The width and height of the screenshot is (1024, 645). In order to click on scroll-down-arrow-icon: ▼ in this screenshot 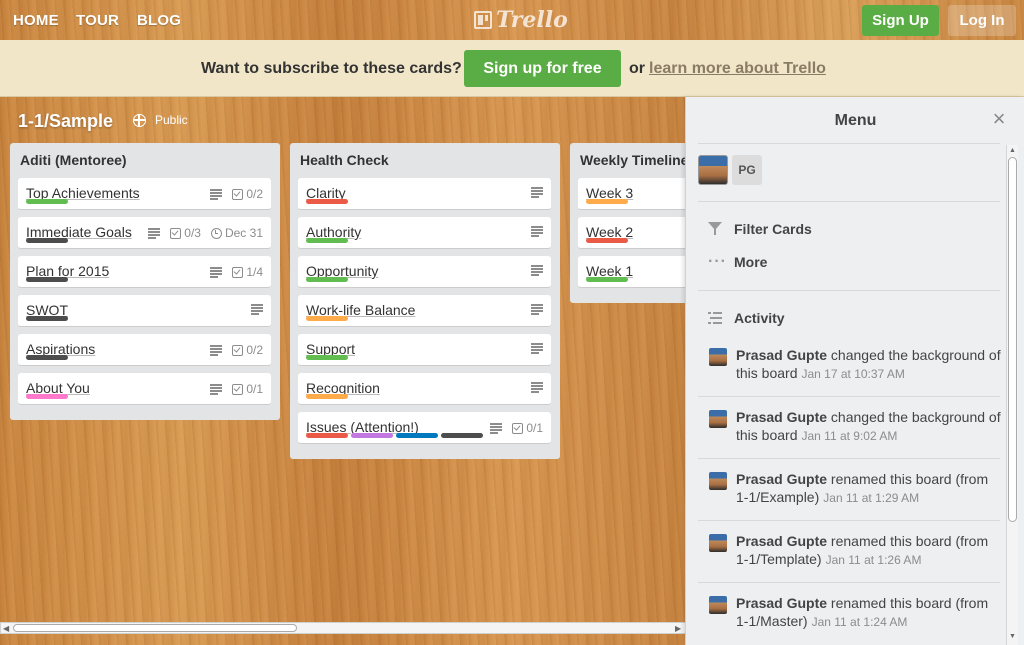, I will do `click(1012, 636)`.